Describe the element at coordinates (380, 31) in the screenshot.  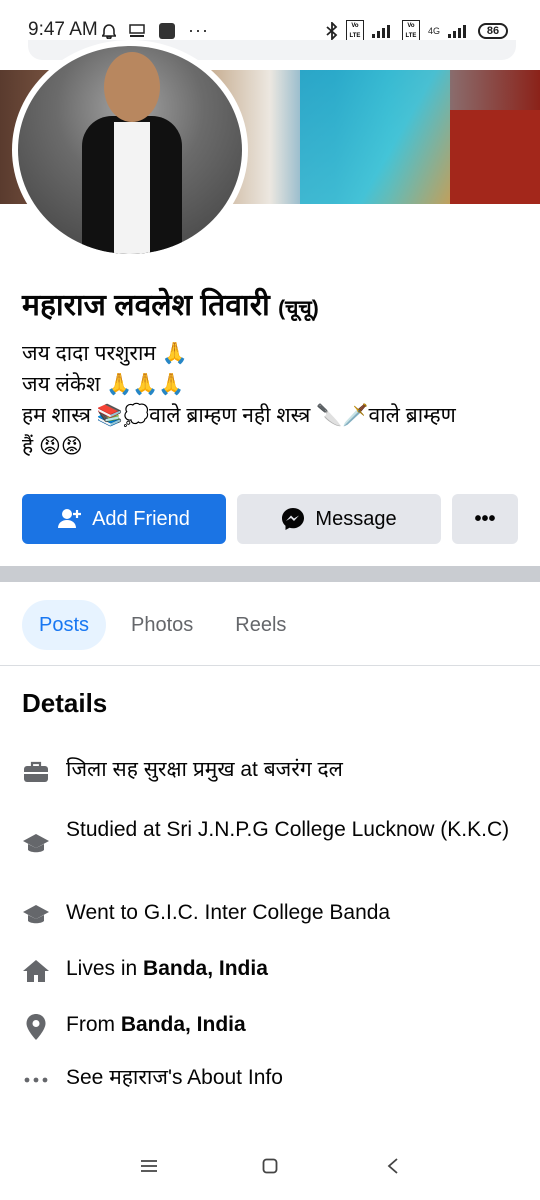
I see `signal-icon` at that location.